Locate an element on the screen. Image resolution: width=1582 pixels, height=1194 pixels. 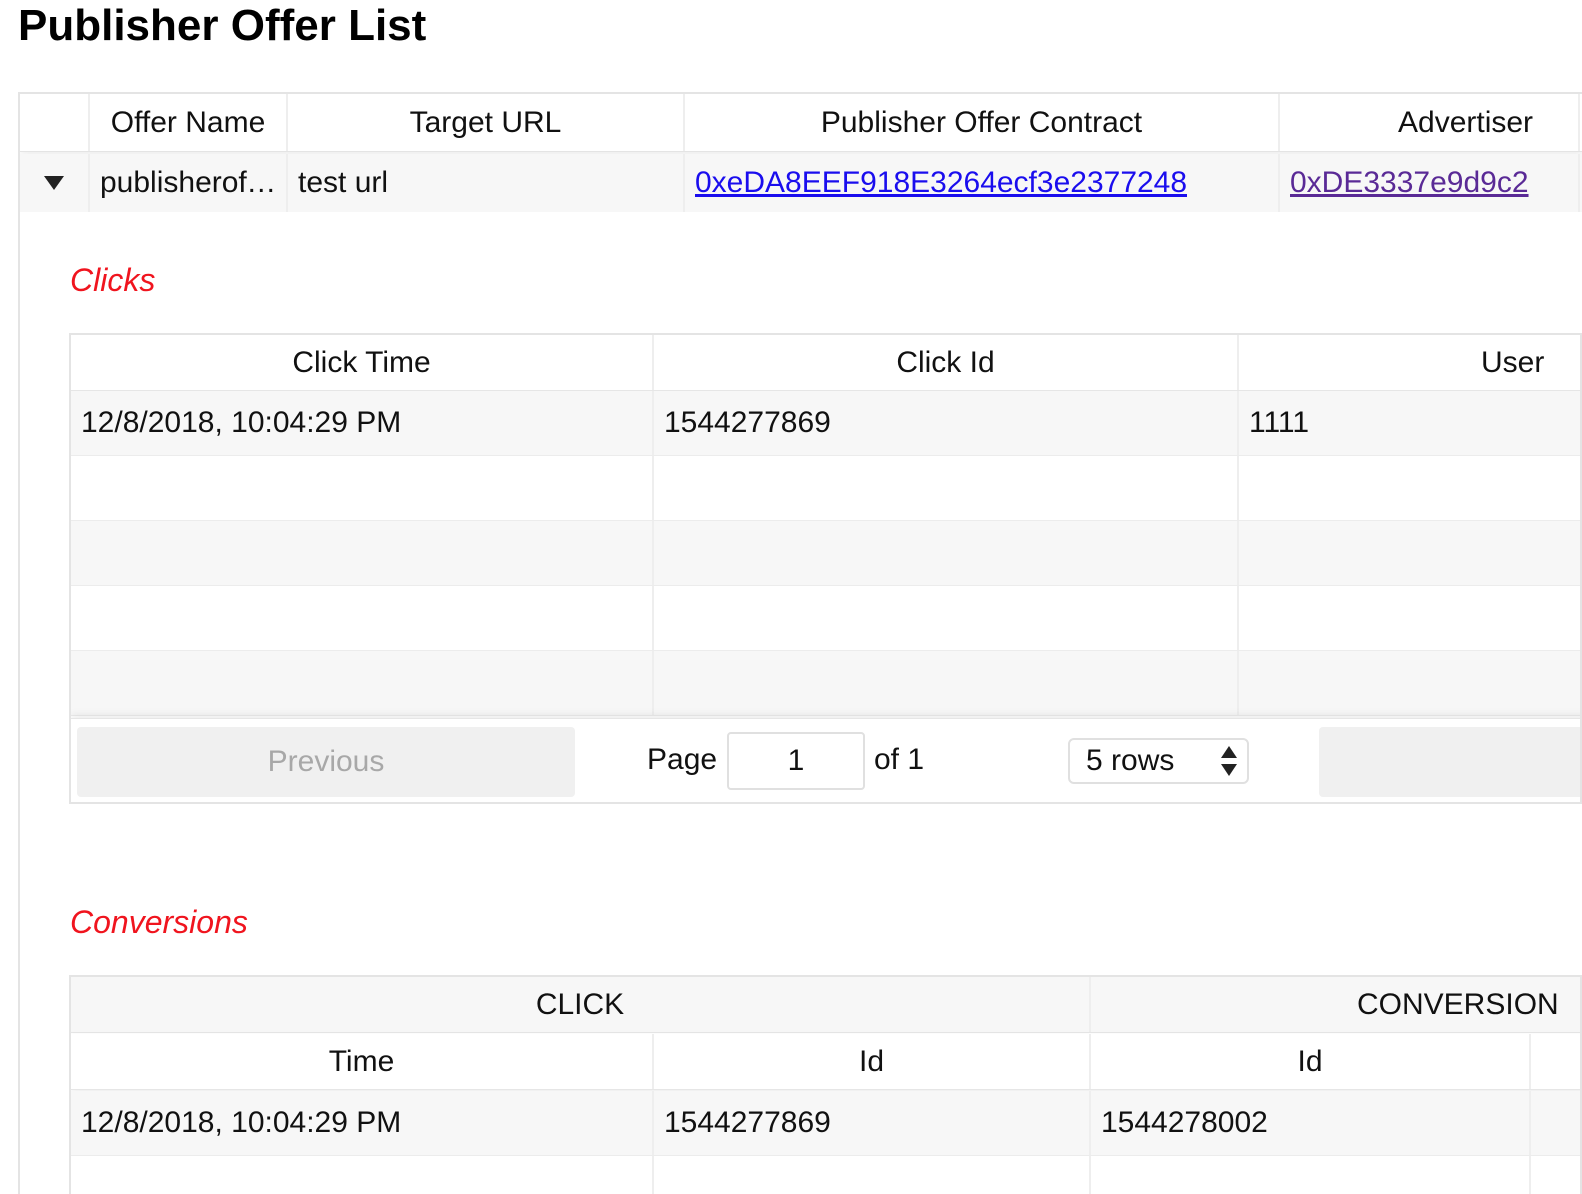
rows-per-page-select: 5 rows is located at coordinates (1158, 761).